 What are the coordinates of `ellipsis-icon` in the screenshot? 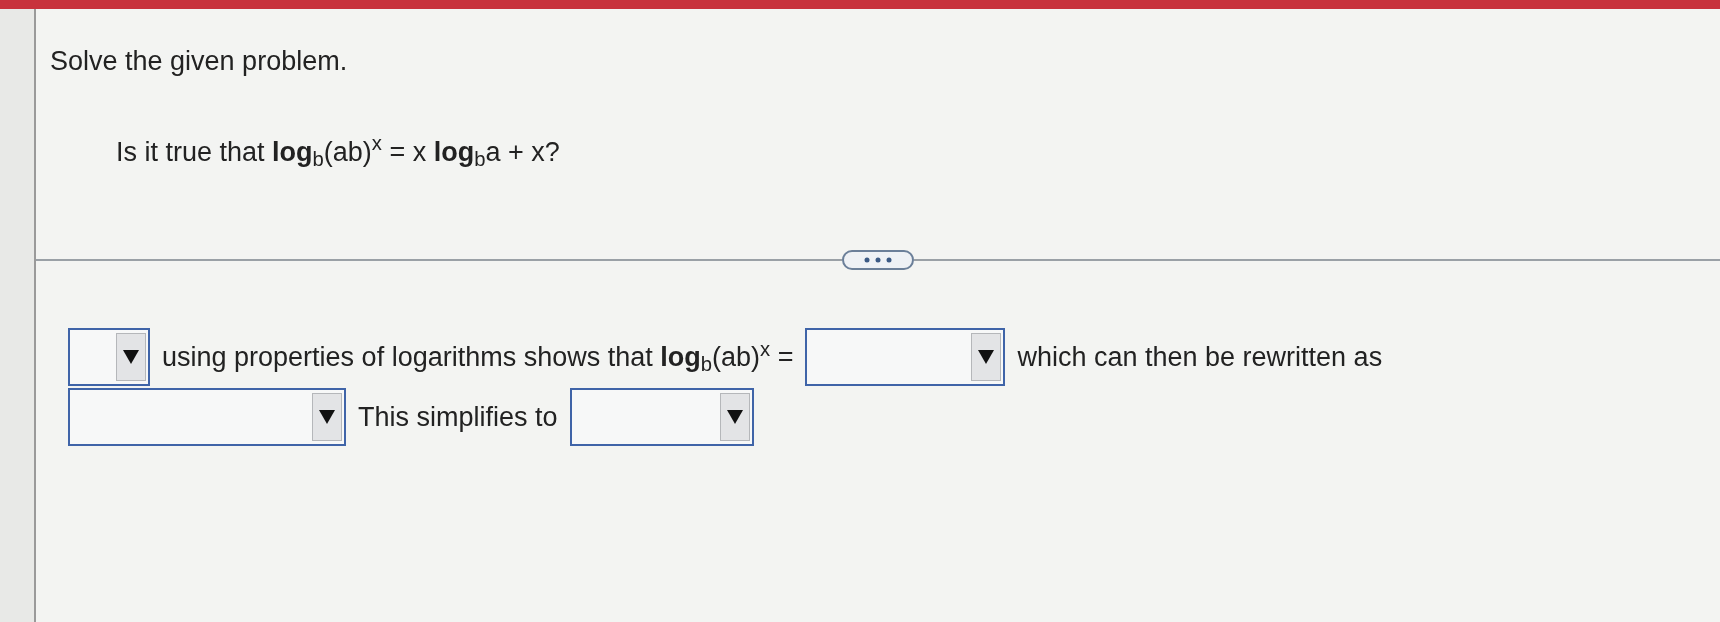 It's located at (878, 260).